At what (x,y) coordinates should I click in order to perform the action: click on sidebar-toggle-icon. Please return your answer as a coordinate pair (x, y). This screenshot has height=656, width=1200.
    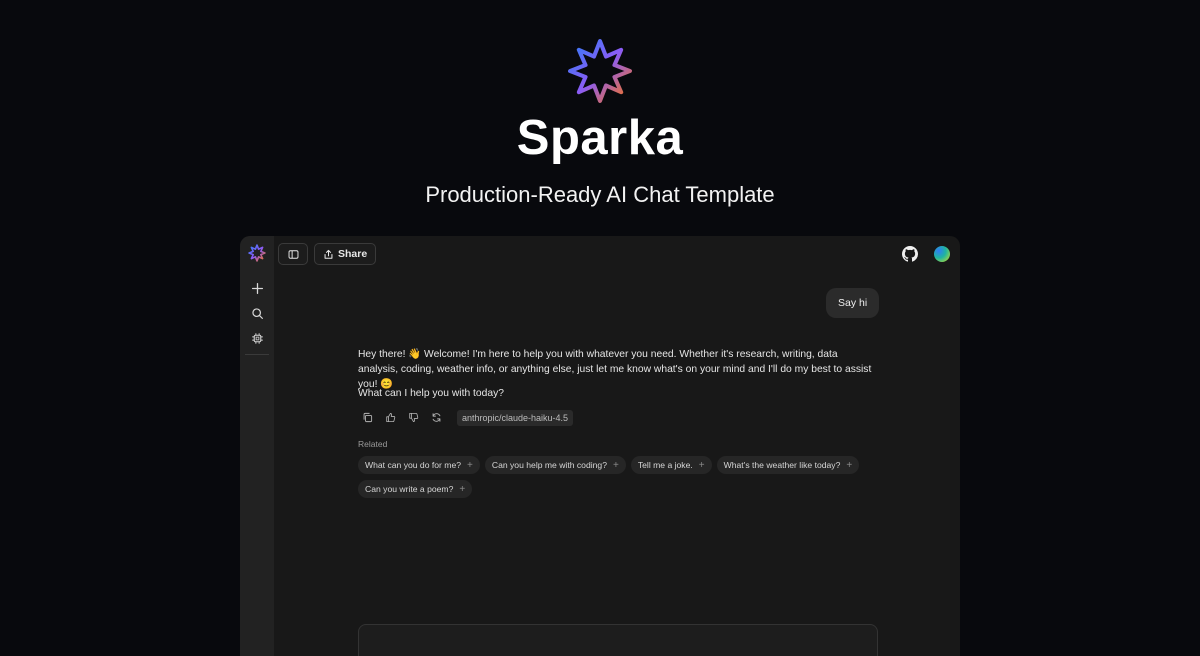
    Looking at the image, I should click on (293, 254).